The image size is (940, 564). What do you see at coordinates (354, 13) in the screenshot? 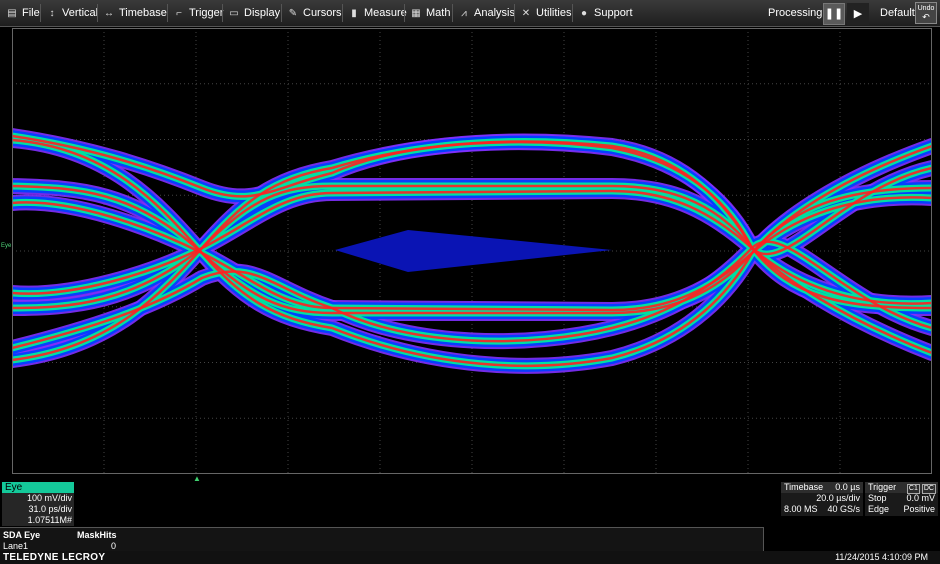
I see `ruler-icon: ▮` at bounding box center [354, 13].